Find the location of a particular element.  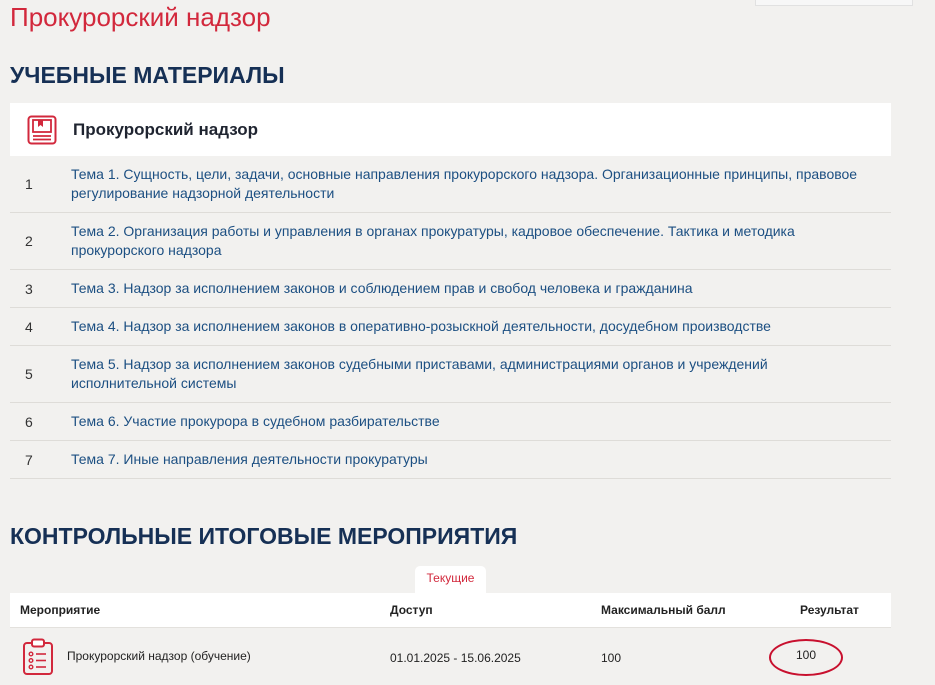

topic-number: 7 is located at coordinates (29, 459).